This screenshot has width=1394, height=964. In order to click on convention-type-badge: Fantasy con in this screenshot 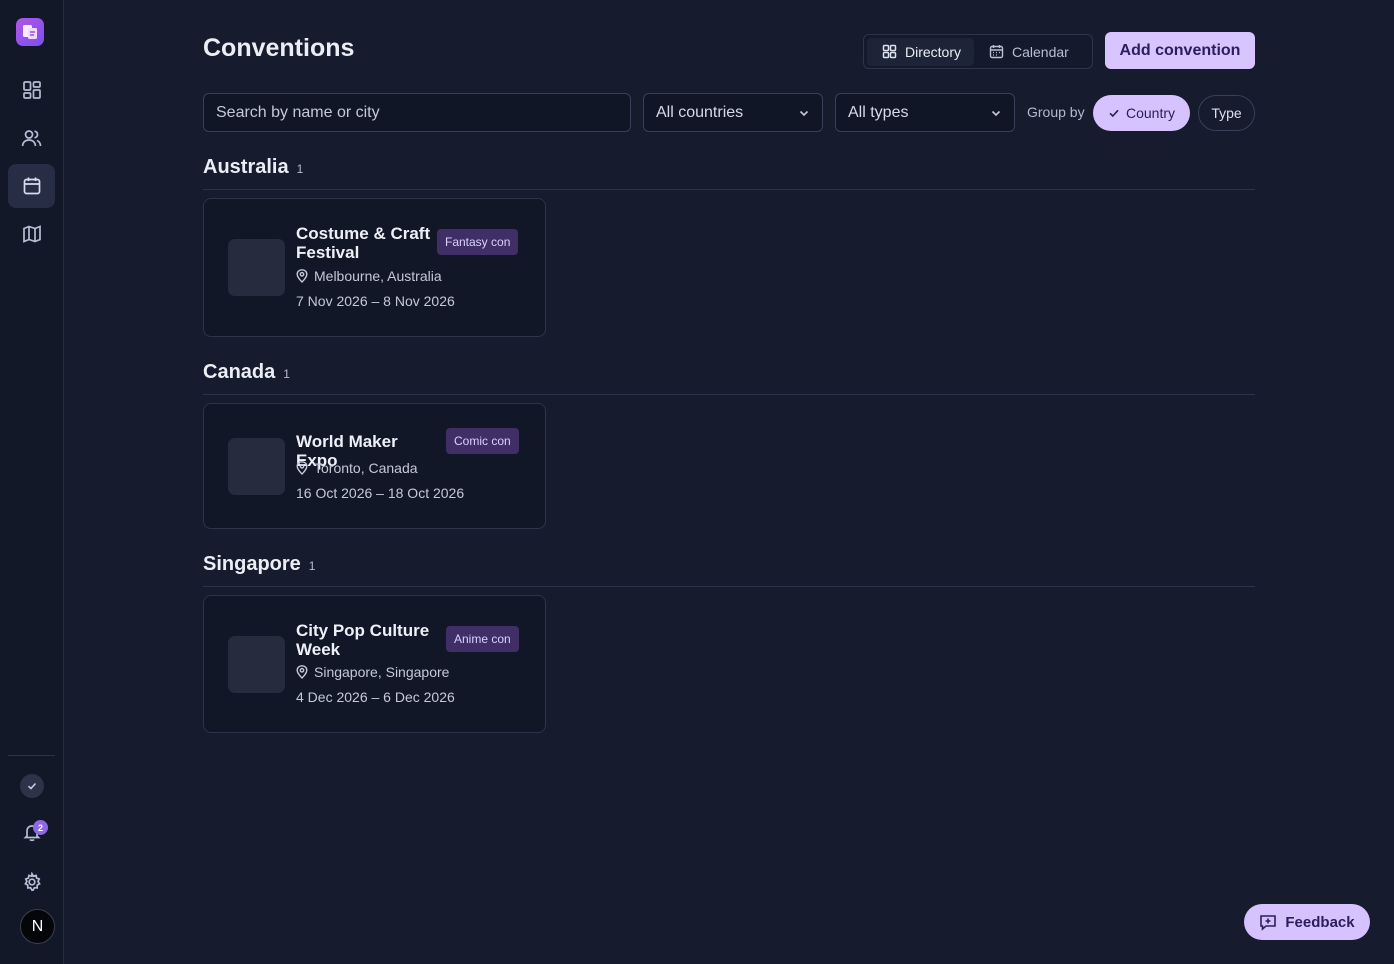, I will do `click(478, 242)`.